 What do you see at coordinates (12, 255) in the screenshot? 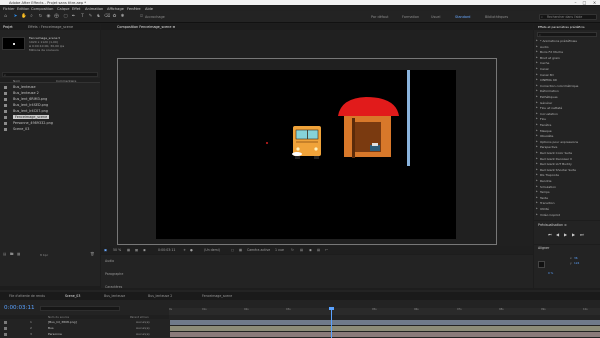
I see `new-folder-icon: 🖿` at bounding box center [12, 255].